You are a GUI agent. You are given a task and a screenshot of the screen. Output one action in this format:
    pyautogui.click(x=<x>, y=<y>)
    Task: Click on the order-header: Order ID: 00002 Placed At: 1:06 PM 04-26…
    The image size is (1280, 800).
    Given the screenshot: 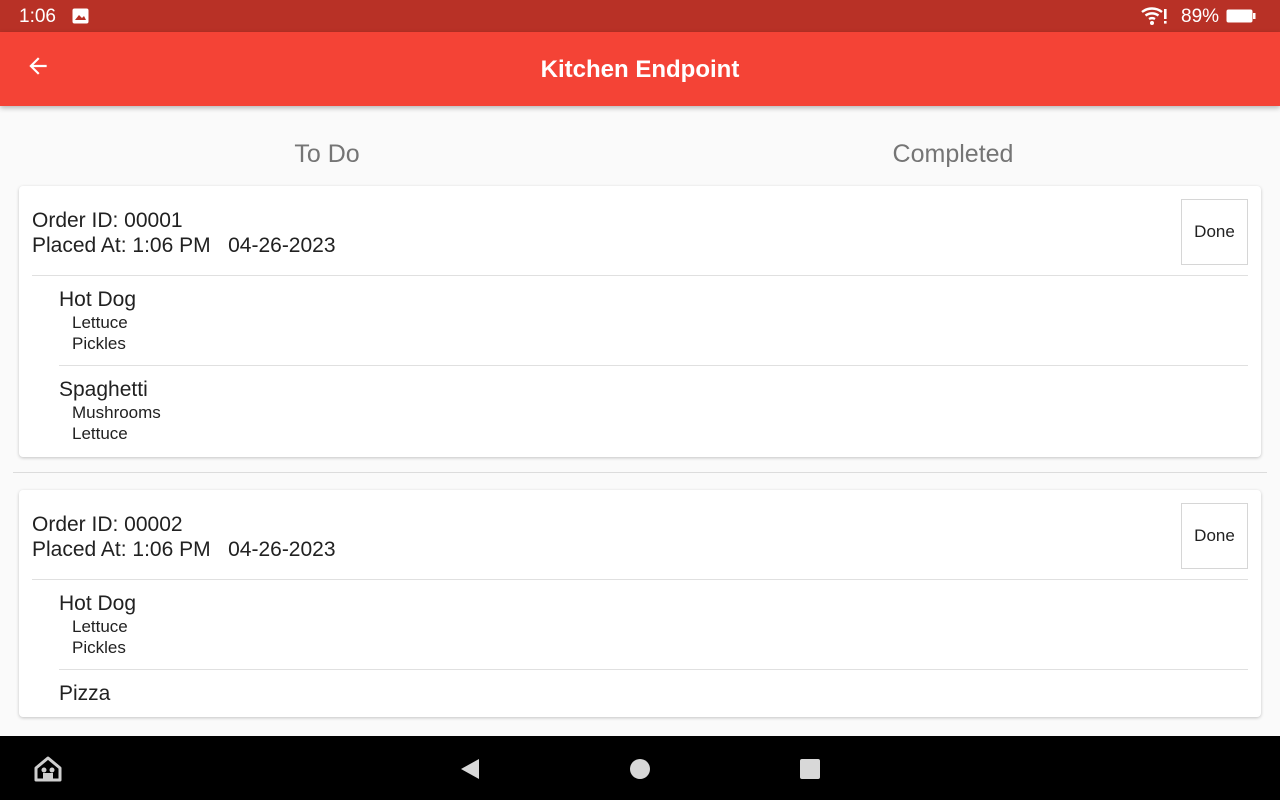 What is the action you would take?
    pyautogui.click(x=640, y=535)
    